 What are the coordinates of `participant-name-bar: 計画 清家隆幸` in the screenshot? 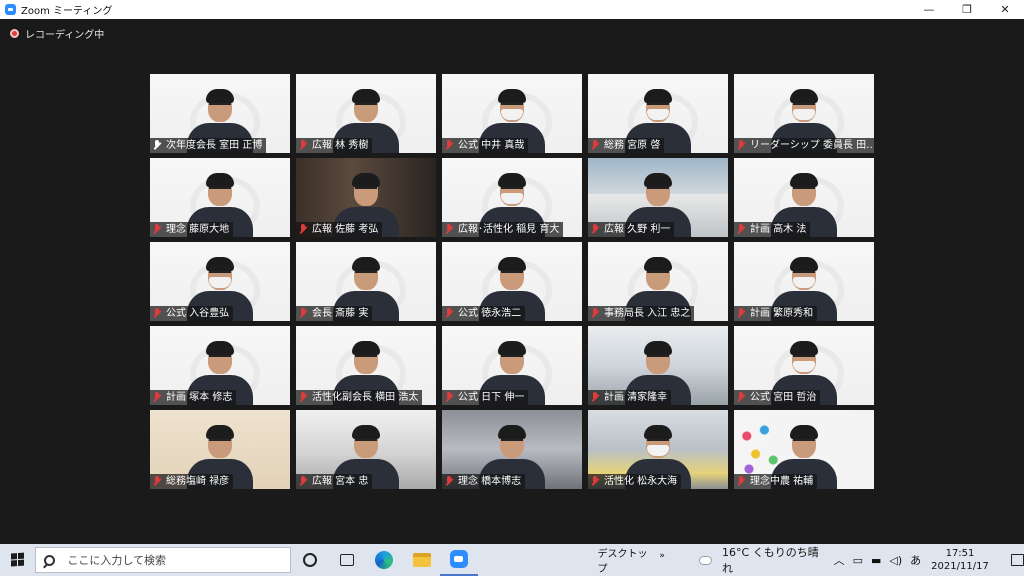 It's located at (630, 397).